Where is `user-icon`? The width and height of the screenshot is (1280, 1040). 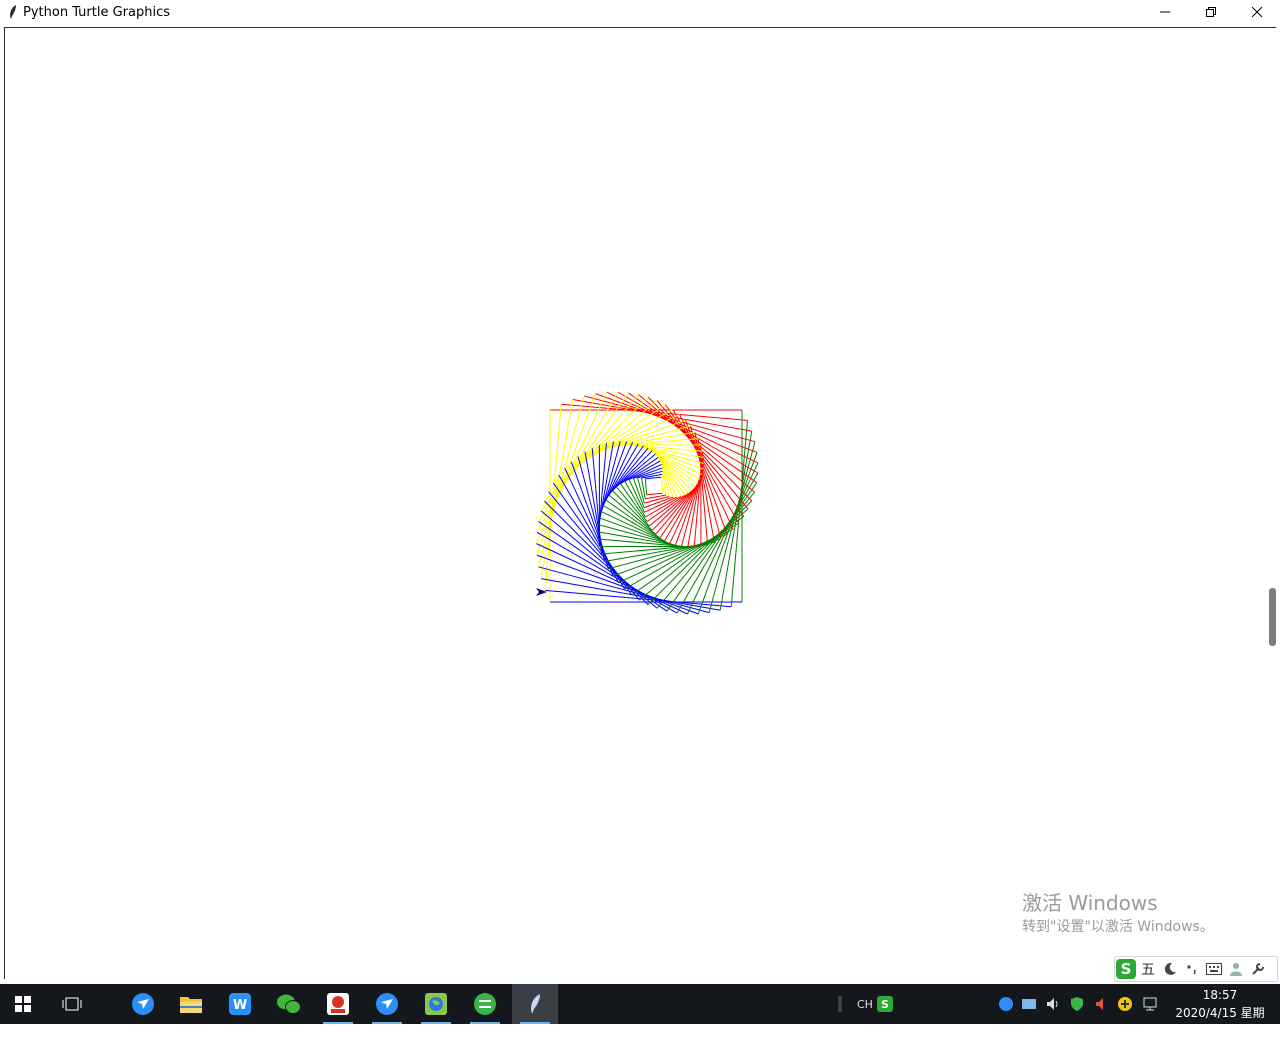
user-icon is located at coordinates (1236, 969).